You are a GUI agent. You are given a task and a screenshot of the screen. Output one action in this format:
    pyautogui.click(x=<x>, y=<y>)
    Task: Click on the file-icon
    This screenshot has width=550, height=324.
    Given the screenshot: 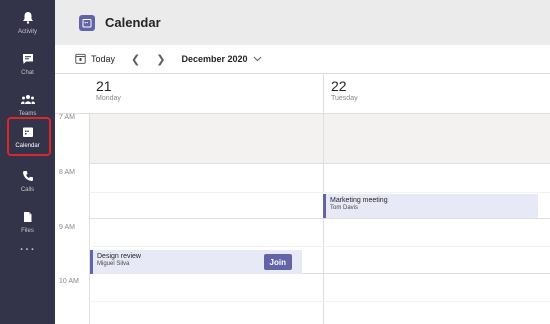 What is the action you would take?
    pyautogui.click(x=28, y=217)
    